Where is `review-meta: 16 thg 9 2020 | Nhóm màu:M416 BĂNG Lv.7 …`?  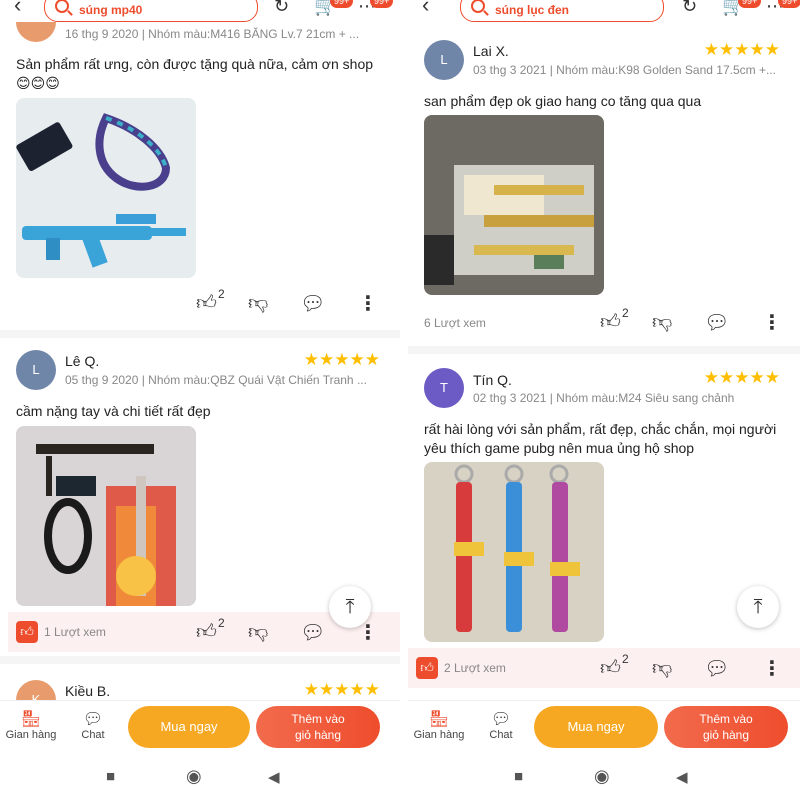
review-meta: 16 thg 9 2020 | Nhóm màu:M416 BĂNG Lv.7 … is located at coordinates (212, 34).